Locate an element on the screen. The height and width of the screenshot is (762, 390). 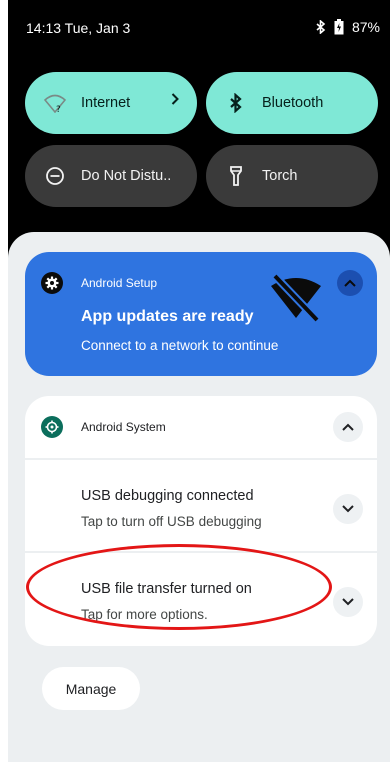
flashlight-icon is located at coordinates (236, 176).